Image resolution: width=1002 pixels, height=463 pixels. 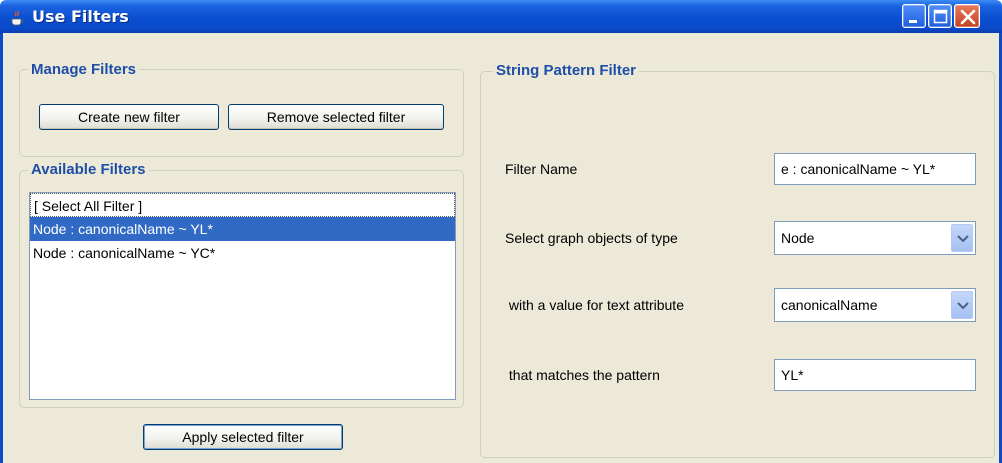 I want to click on filter-name-field: e : canonicalName ~ YL*, so click(x=875, y=169).